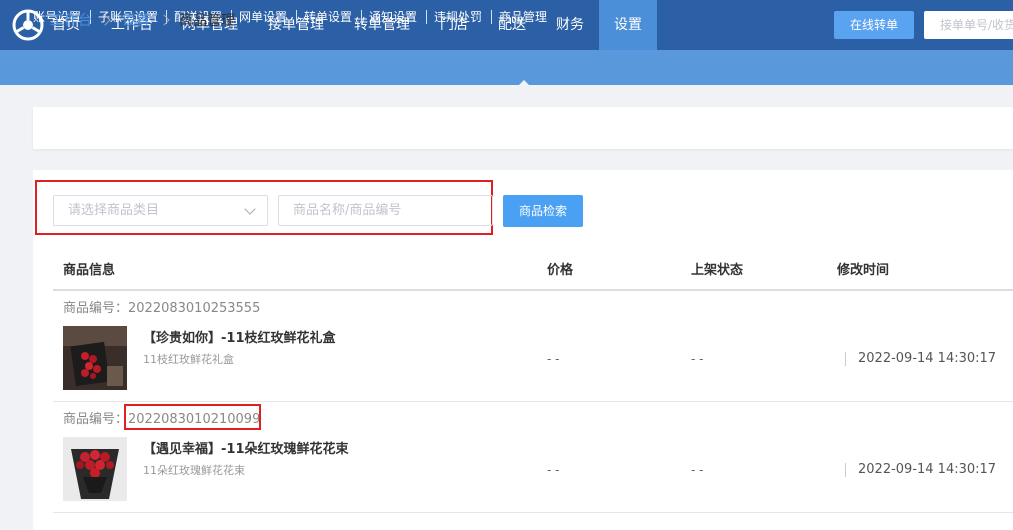 This screenshot has height=530, width=1013. Describe the element at coordinates (560, 270) in the screenshot. I see `column-header-price: 价格` at that location.